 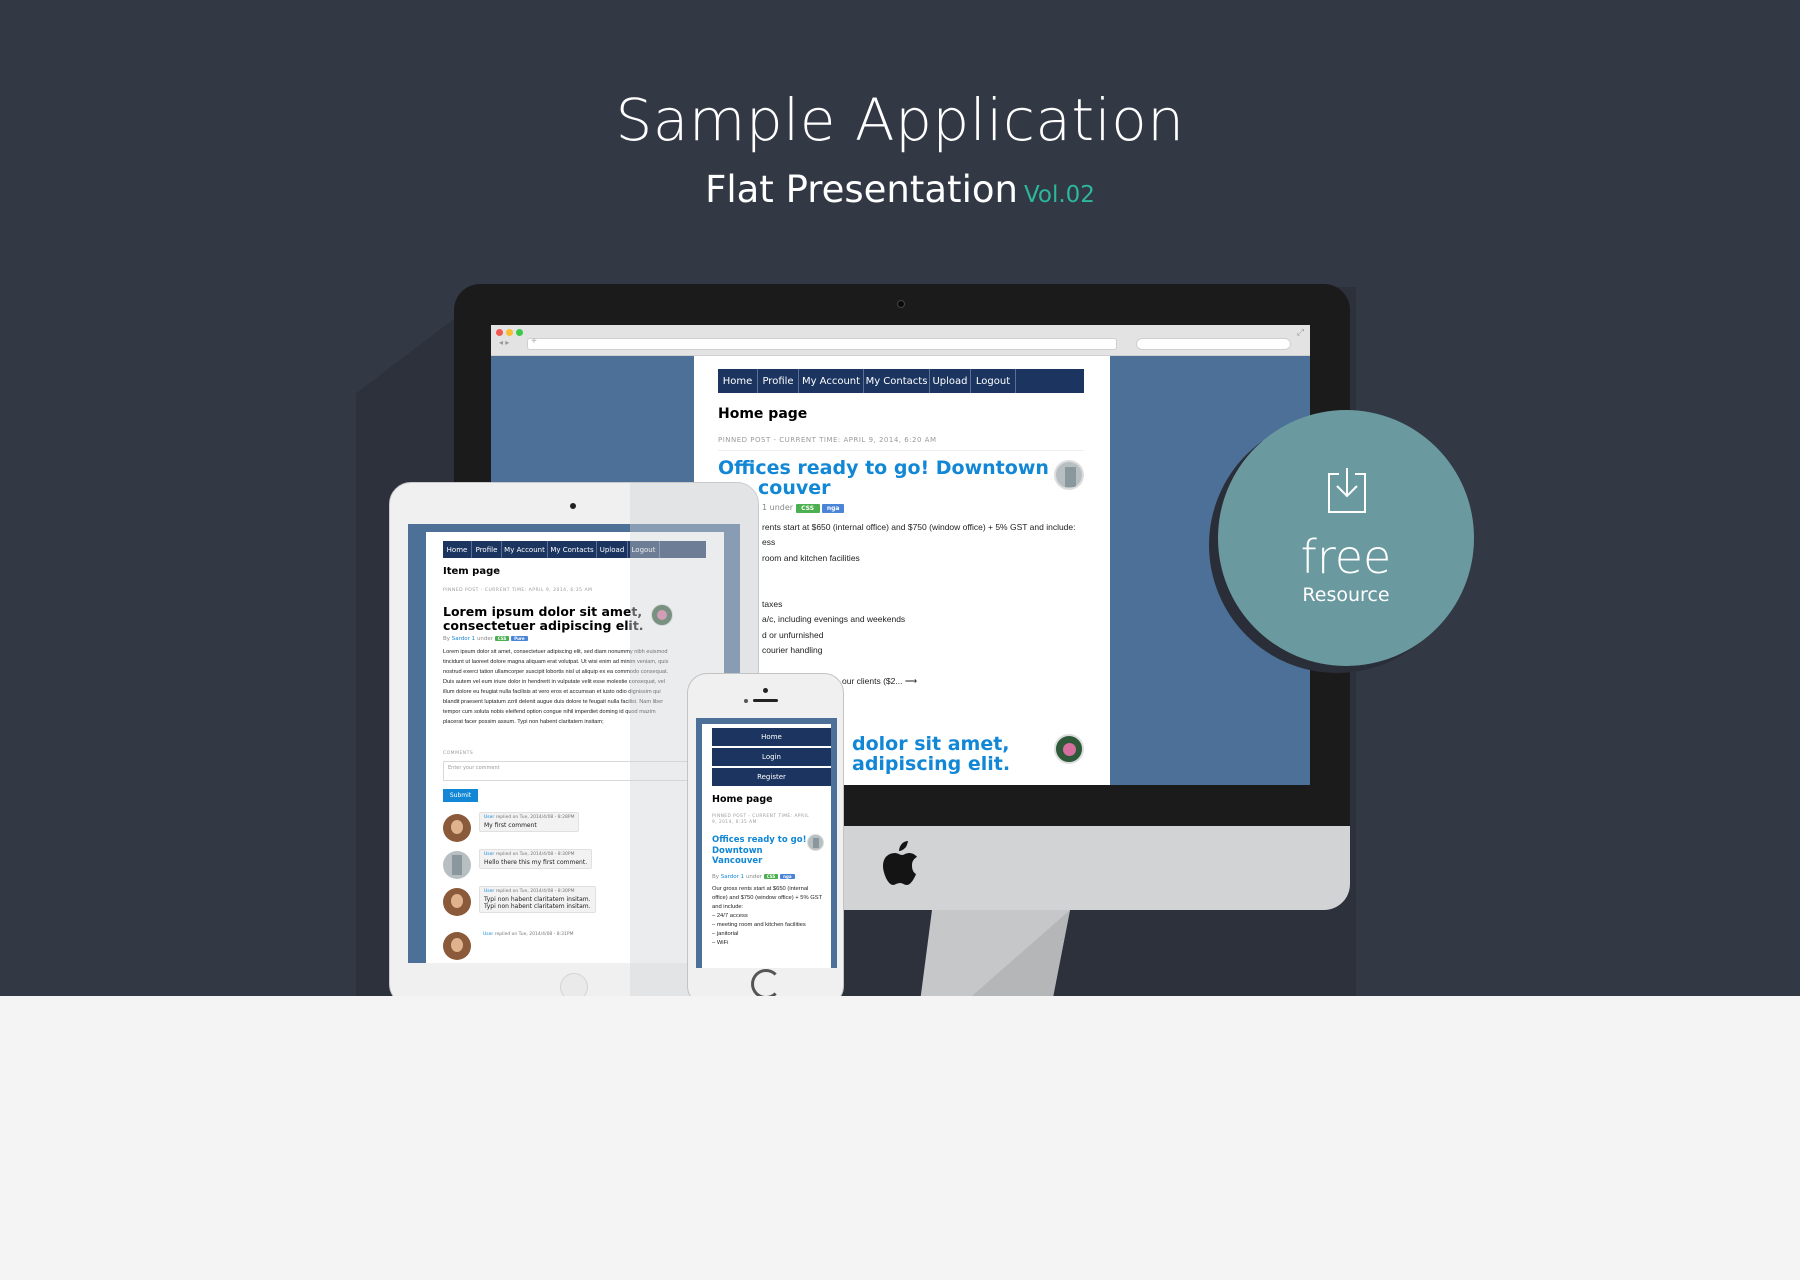 What do you see at coordinates (458, 753) in the screenshot?
I see `comments-label: COMMENTS` at bounding box center [458, 753].